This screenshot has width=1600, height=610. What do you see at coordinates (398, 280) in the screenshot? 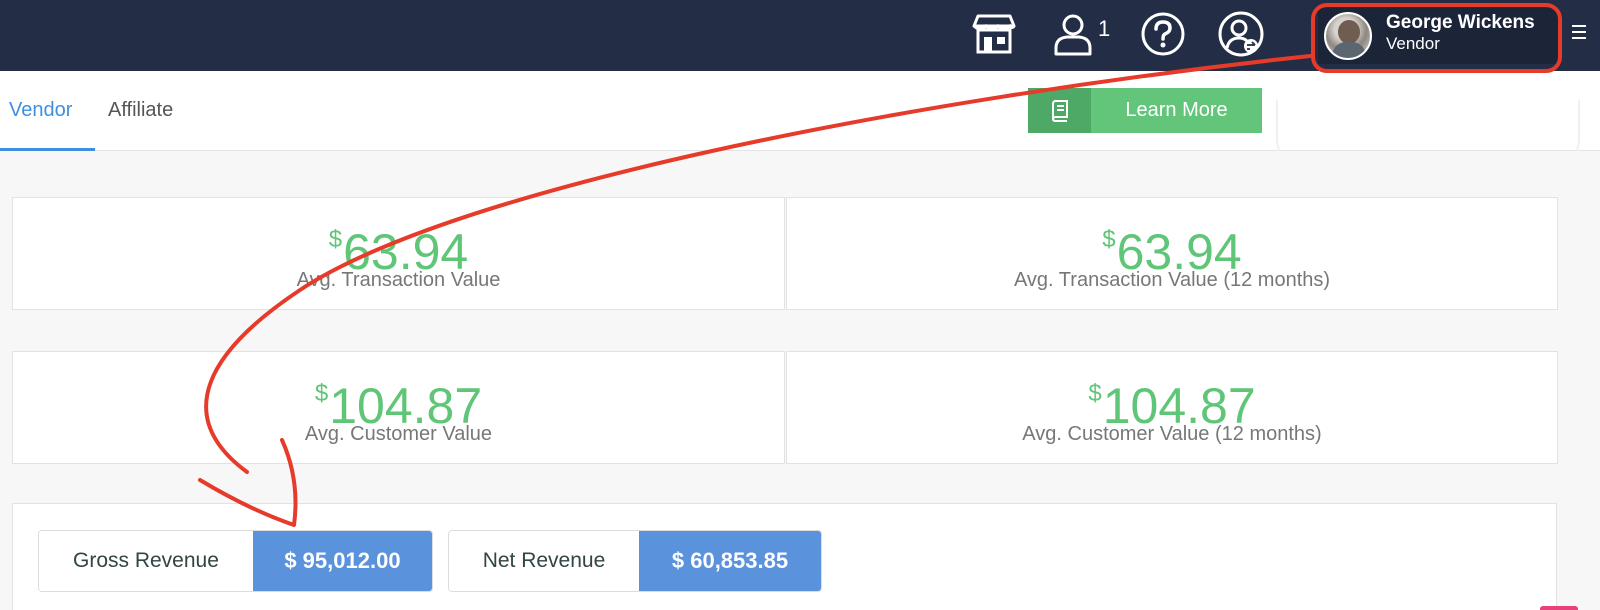
I see `stat-label: Avg. Transaction Value` at bounding box center [398, 280].